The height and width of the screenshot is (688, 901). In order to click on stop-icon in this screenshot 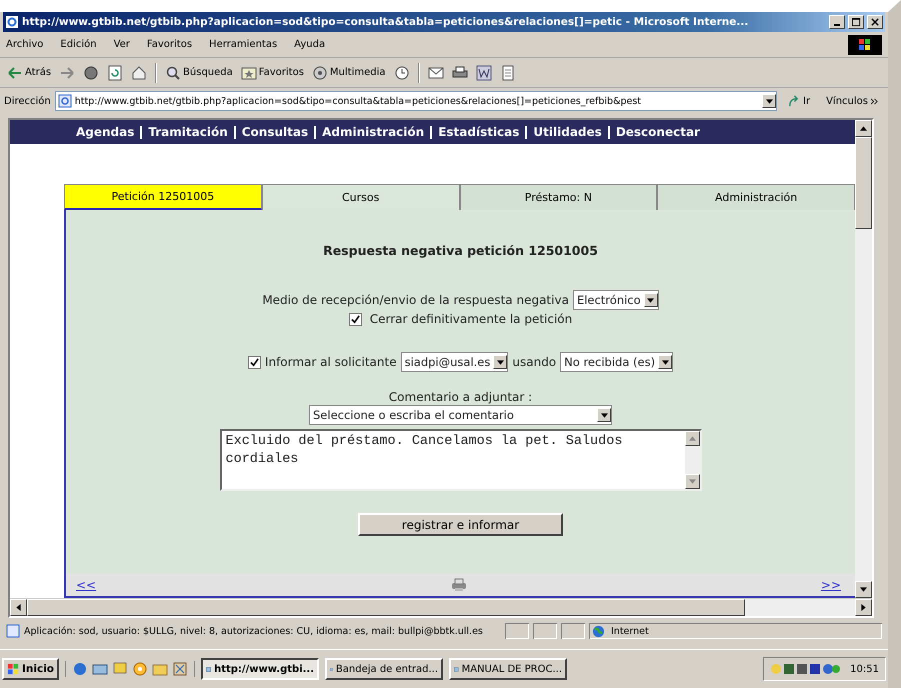, I will do `click(91, 72)`.